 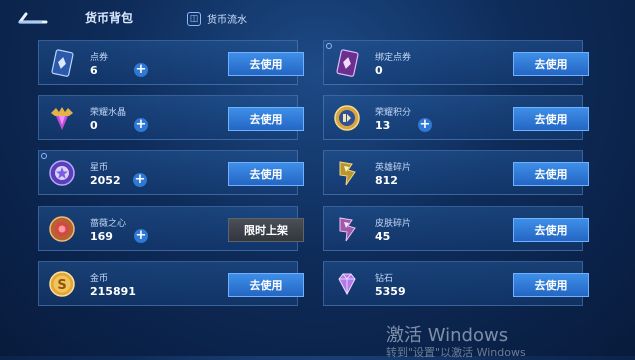 What do you see at coordinates (99, 279) in the screenshot?
I see `currency-label: 金币` at bounding box center [99, 279].